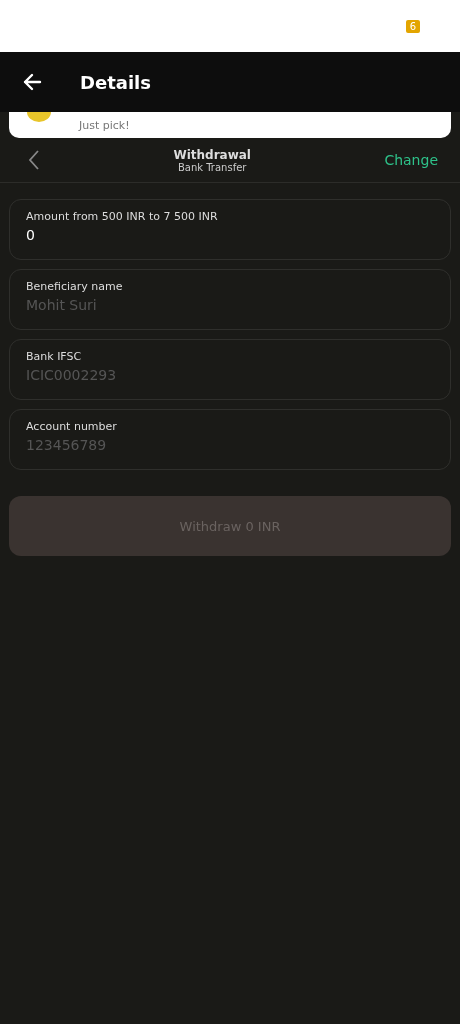  Describe the element at coordinates (115, 82) in the screenshot. I see `page-title: Details` at that location.